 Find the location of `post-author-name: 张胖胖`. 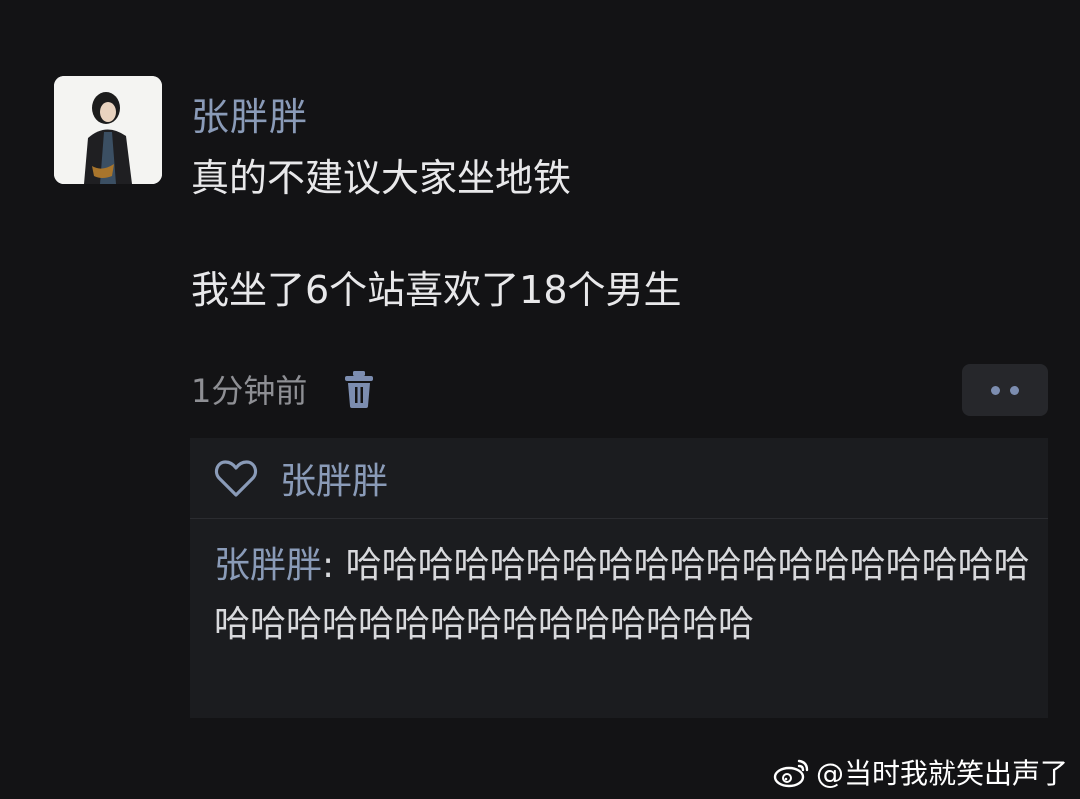

post-author-name: 张胖胖 is located at coordinates (249, 113).